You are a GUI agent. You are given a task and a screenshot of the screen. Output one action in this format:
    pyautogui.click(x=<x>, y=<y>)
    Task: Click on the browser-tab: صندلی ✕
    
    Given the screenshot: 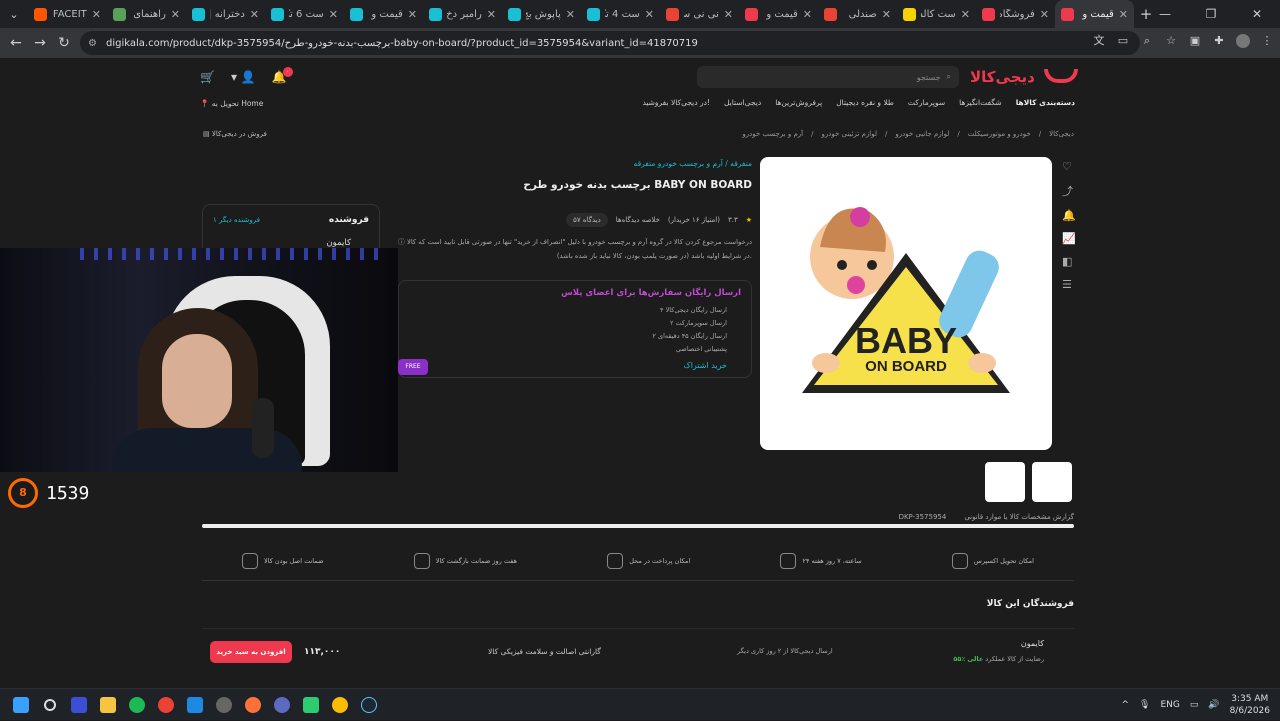 What is the action you would take?
    pyautogui.click(x=857, y=14)
    